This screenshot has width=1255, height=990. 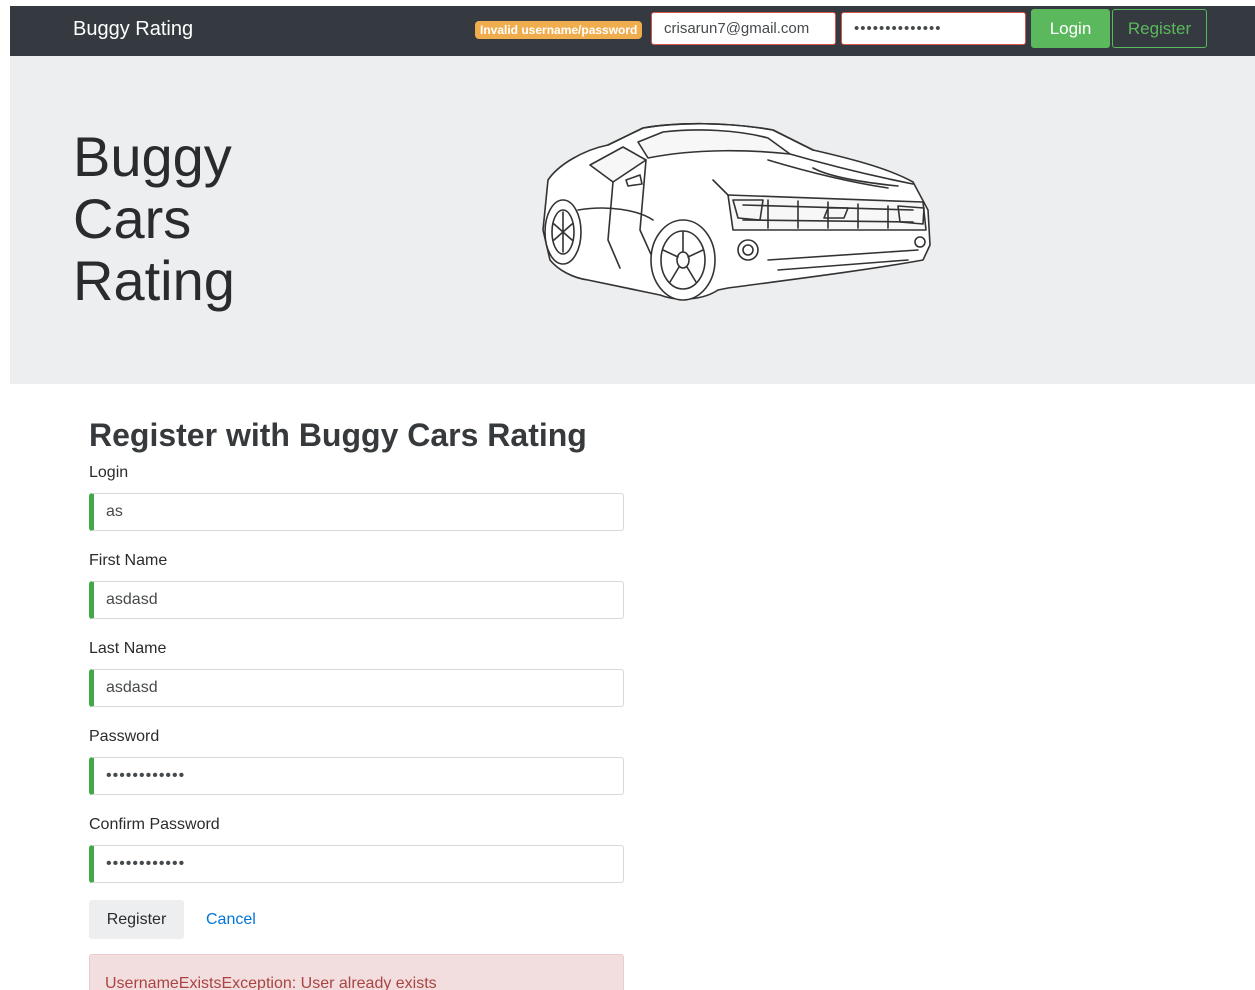 I want to click on login-password-input, so click(x=933, y=28).